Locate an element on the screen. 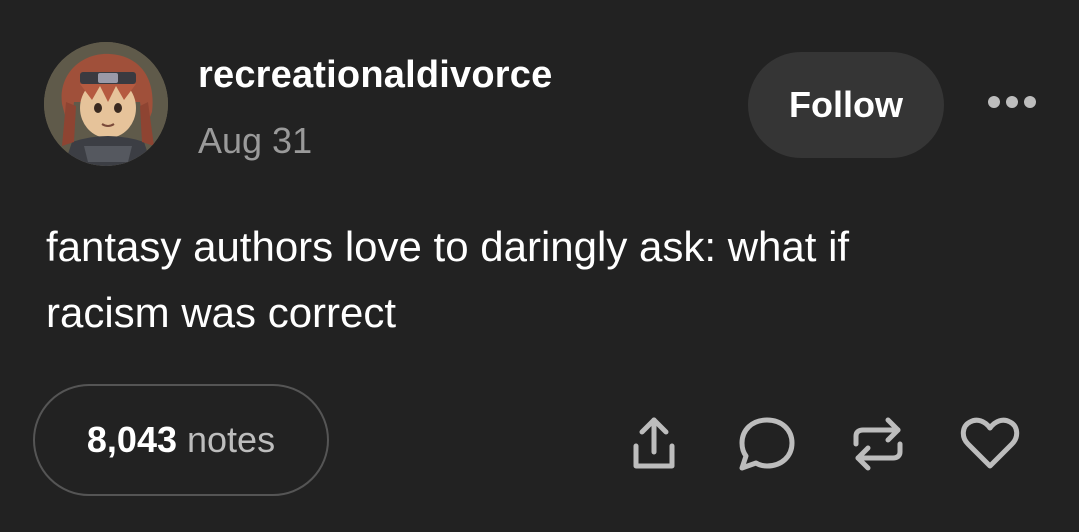  reply-icon is located at coordinates (766, 444).